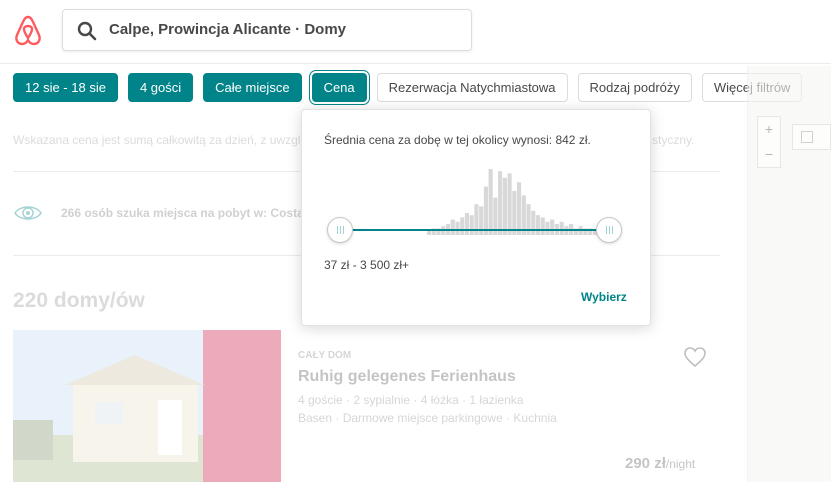  I want to click on results-count: 220 domy/ów, so click(79, 300).